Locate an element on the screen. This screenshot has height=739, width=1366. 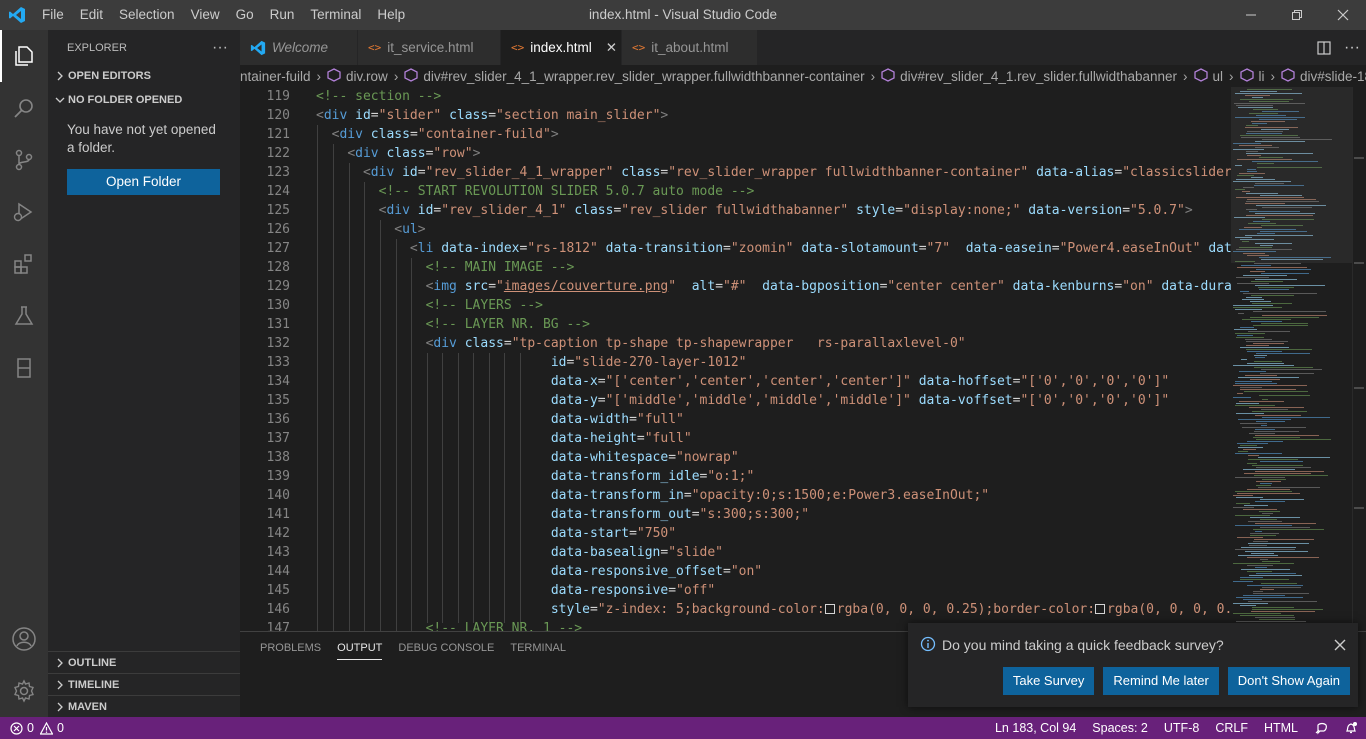
menu-run: Run is located at coordinates (282, 15).